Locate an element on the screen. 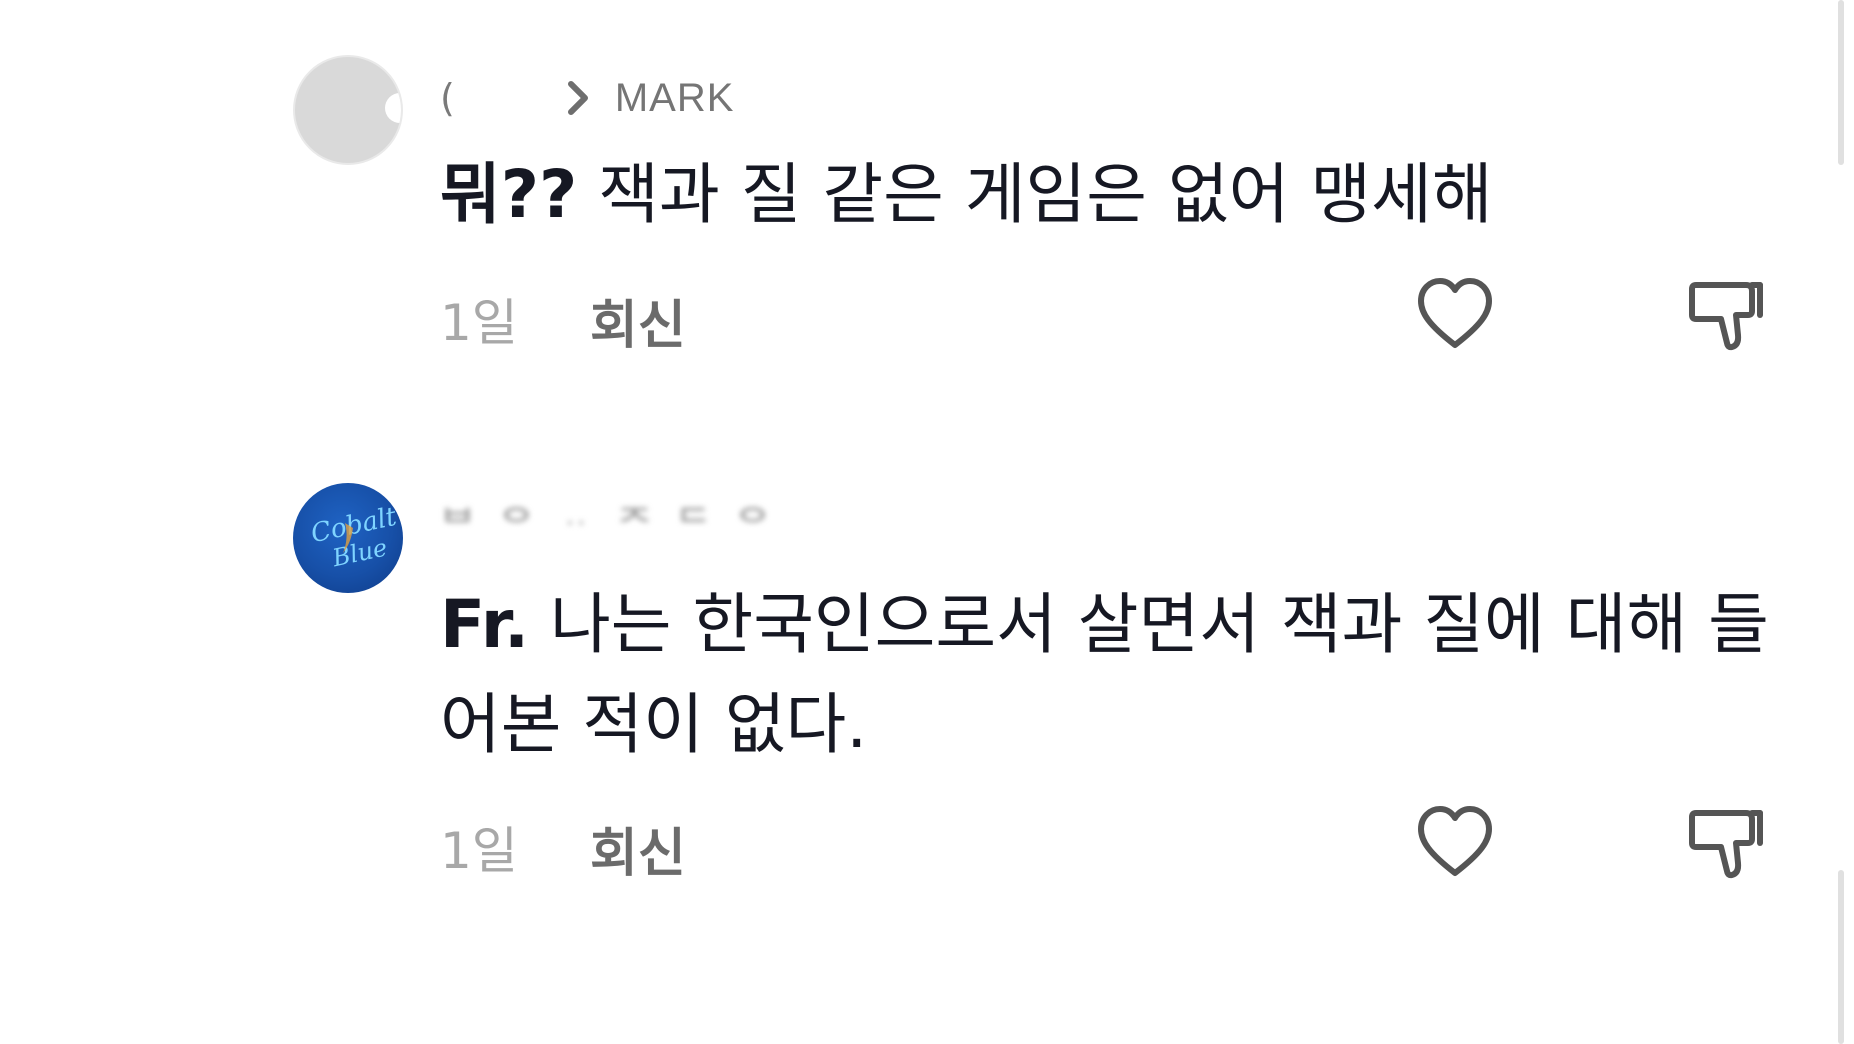 The height and width of the screenshot is (1044, 1854). comment-text-lead: 뭐?? is located at coordinates (509, 194).